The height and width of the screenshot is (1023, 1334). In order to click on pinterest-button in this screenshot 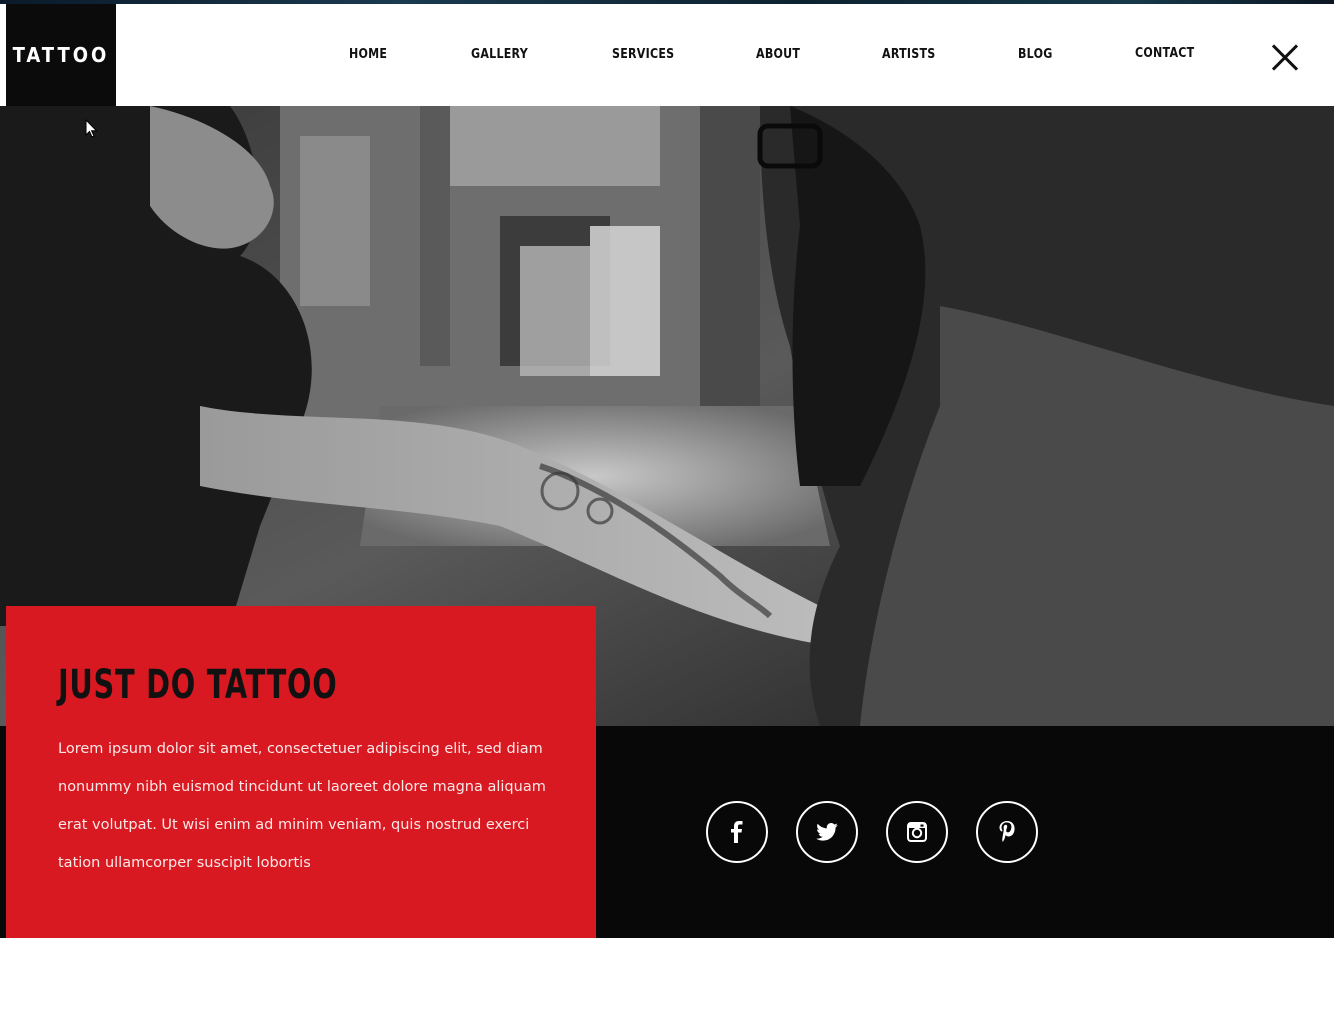, I will do `click(1007, 832)`.